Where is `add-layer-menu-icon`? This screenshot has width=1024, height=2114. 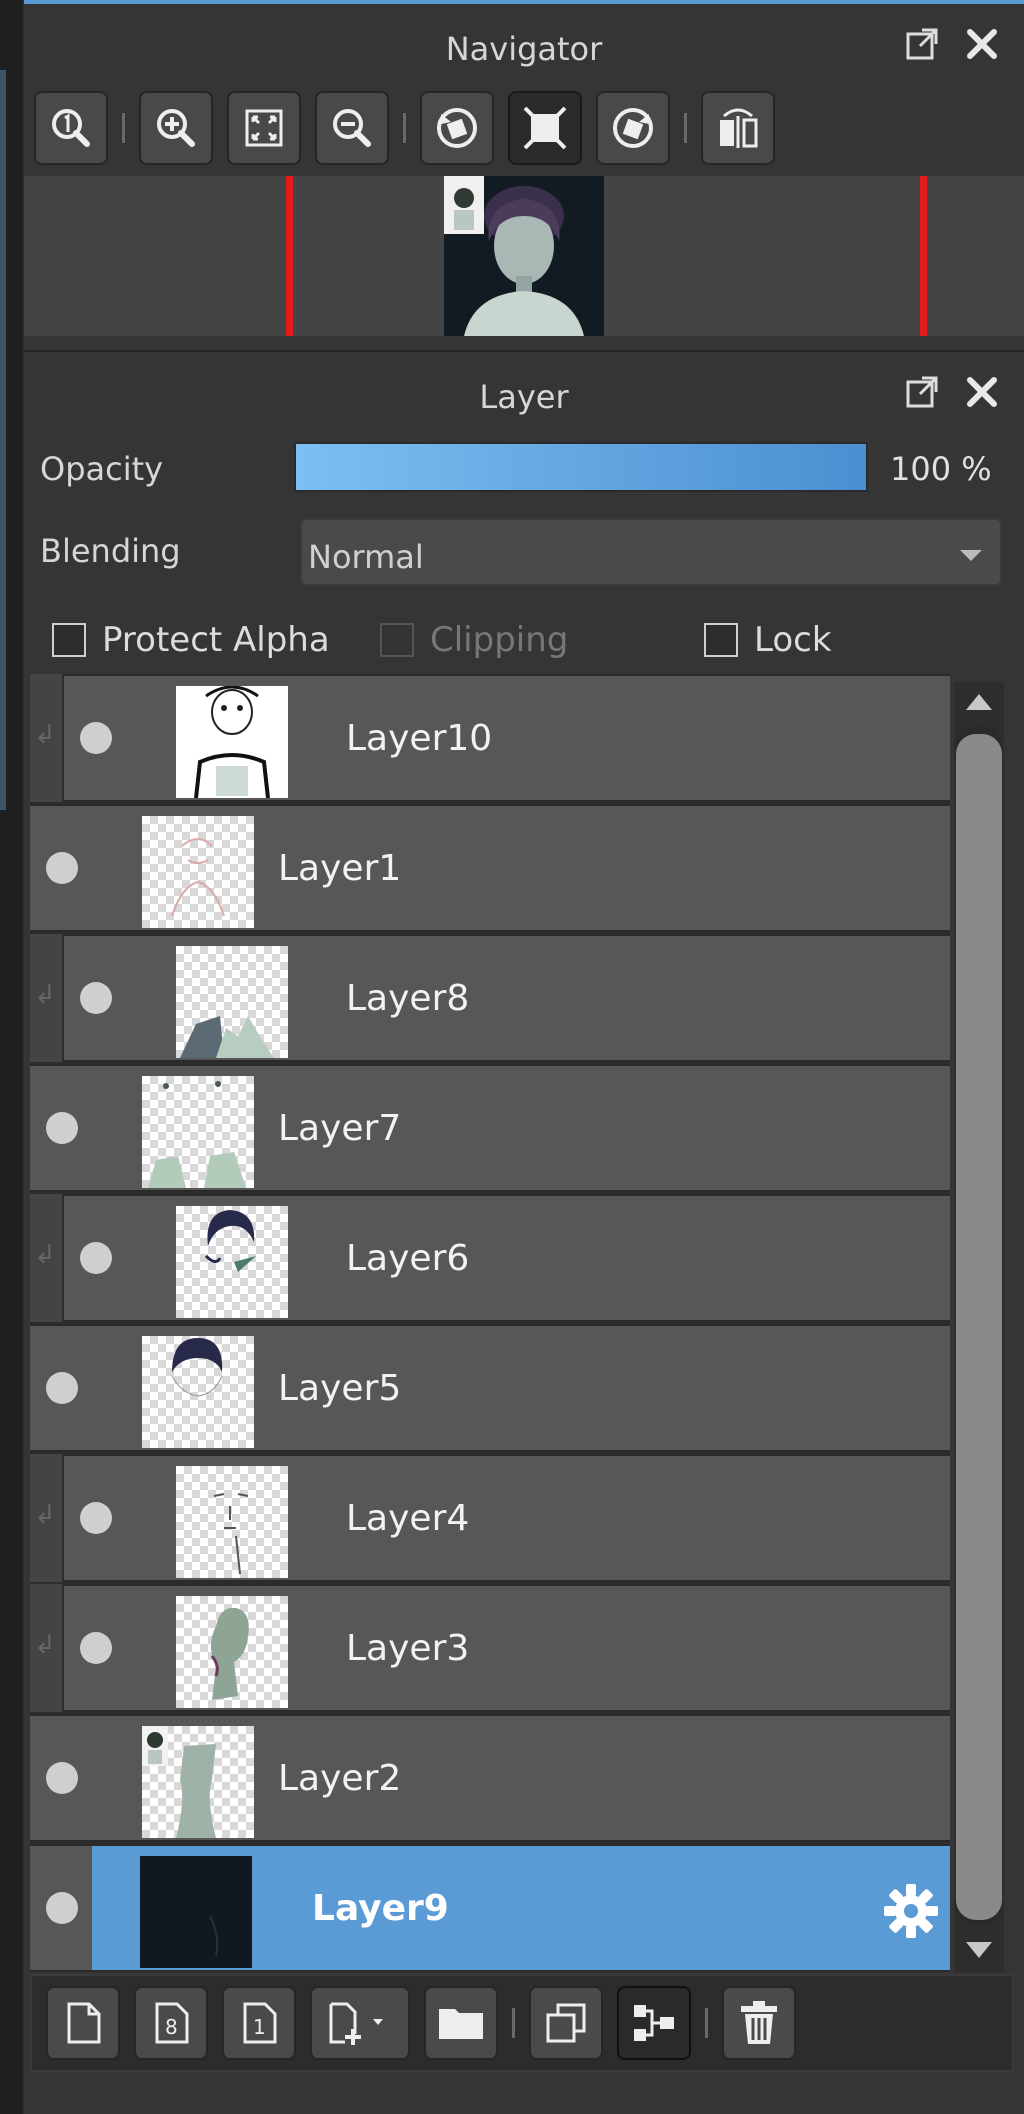
add-layer-menu-icon is located at coordinates (356, 2023).